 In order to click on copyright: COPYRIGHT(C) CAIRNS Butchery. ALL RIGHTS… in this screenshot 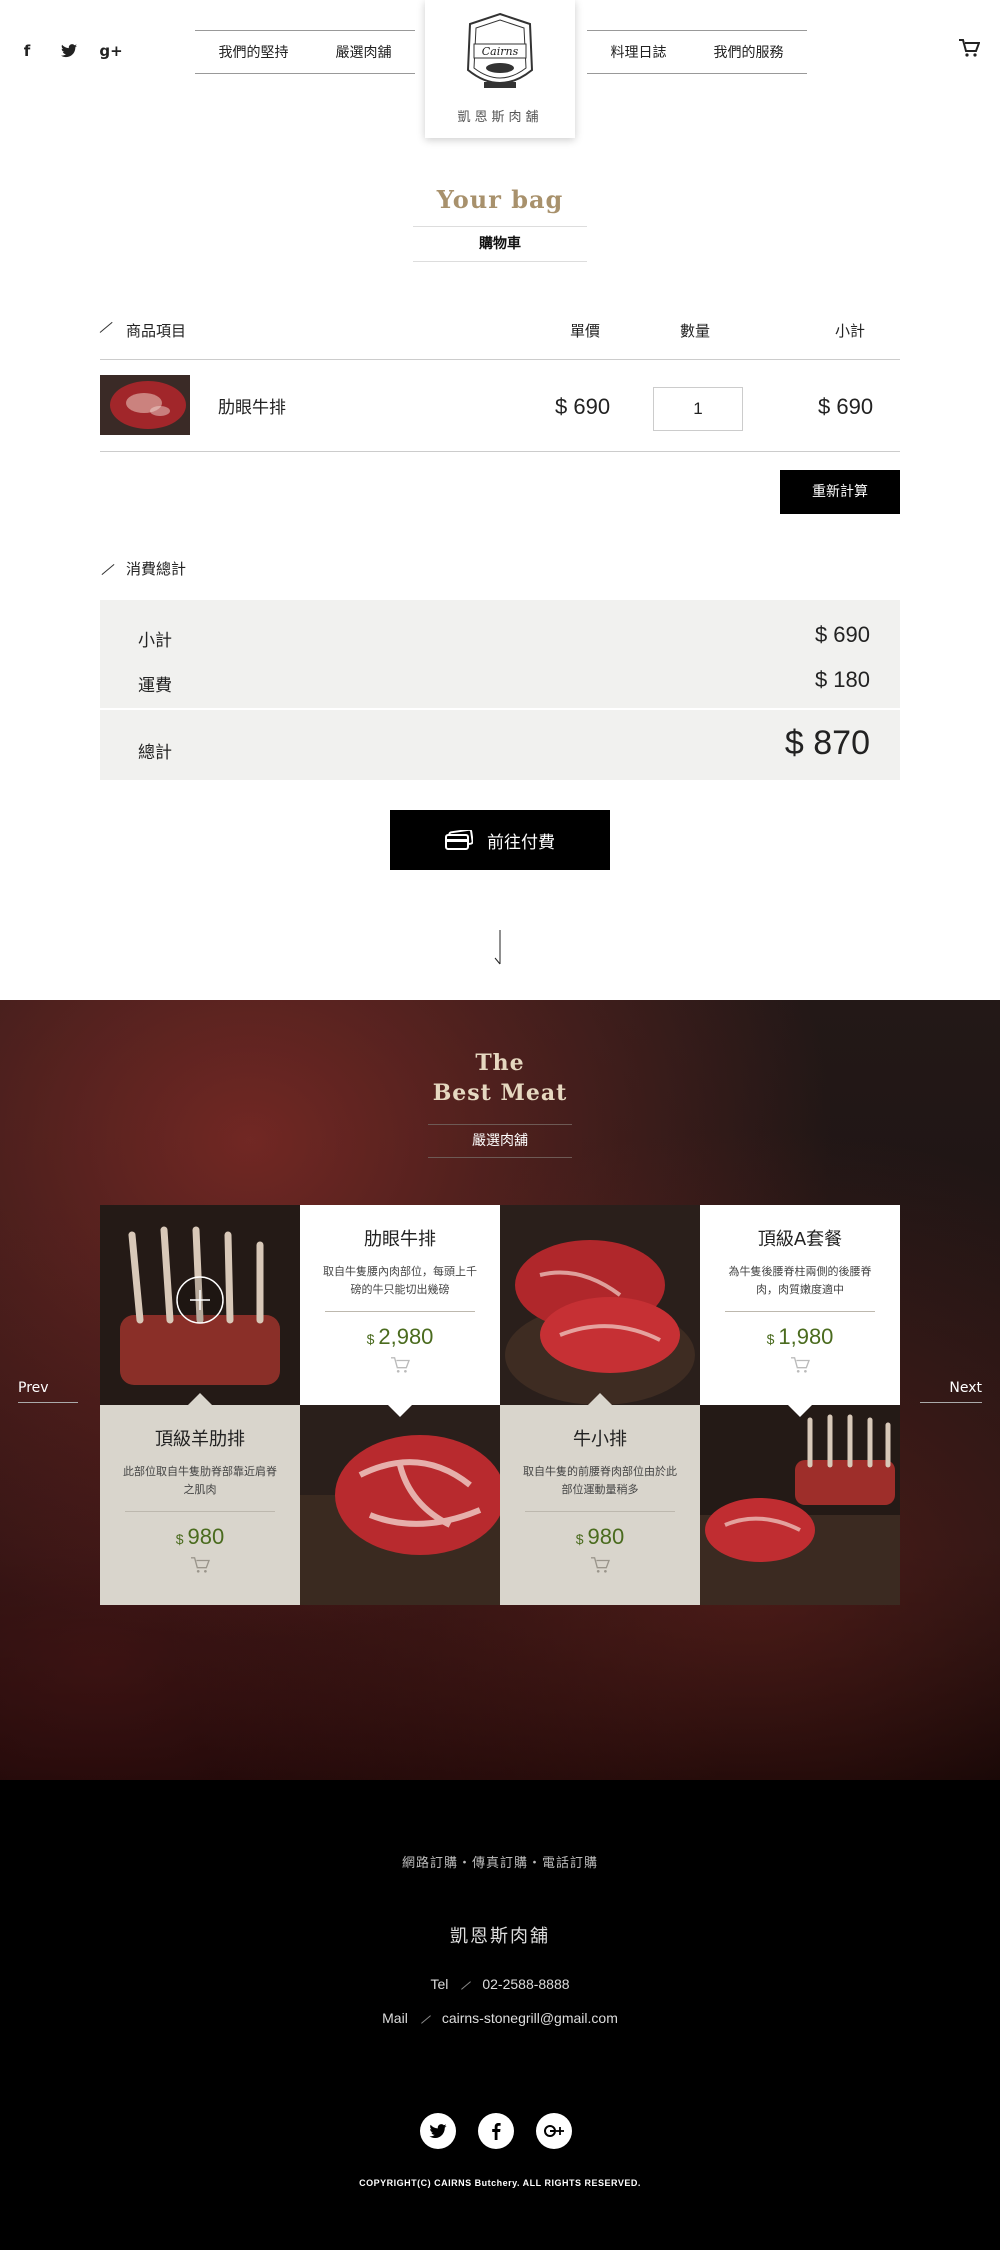, I will do `click(500, 2183)`.